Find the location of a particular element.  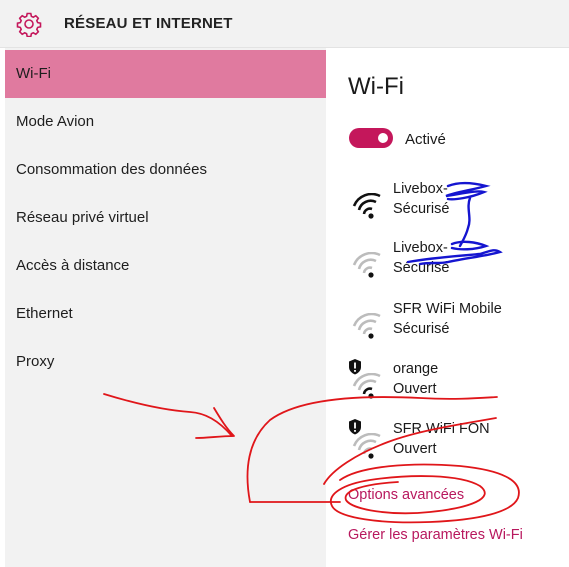

title-bar: RÉSEAU ET INTERNET is located at coordinates (284, 24).